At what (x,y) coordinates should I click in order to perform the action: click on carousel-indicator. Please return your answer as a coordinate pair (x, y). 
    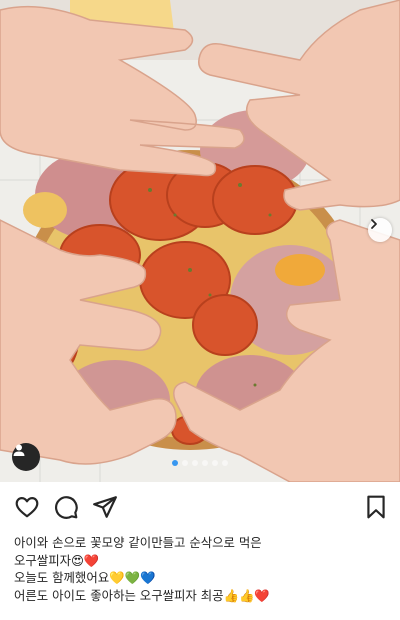
    Looking at the image, I should click on (200, 463).